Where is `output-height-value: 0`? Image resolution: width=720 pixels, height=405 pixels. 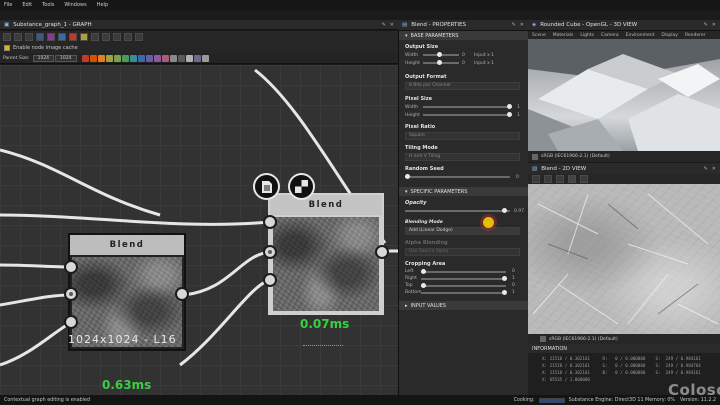 output-height-value: 0 is located at coordinates (466, 63).